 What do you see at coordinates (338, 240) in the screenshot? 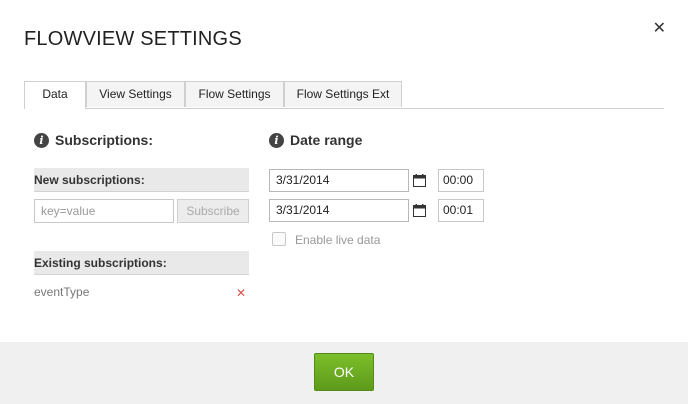
I see `enable-live-data-label: Enable live data` at bounding box center [338, 240].